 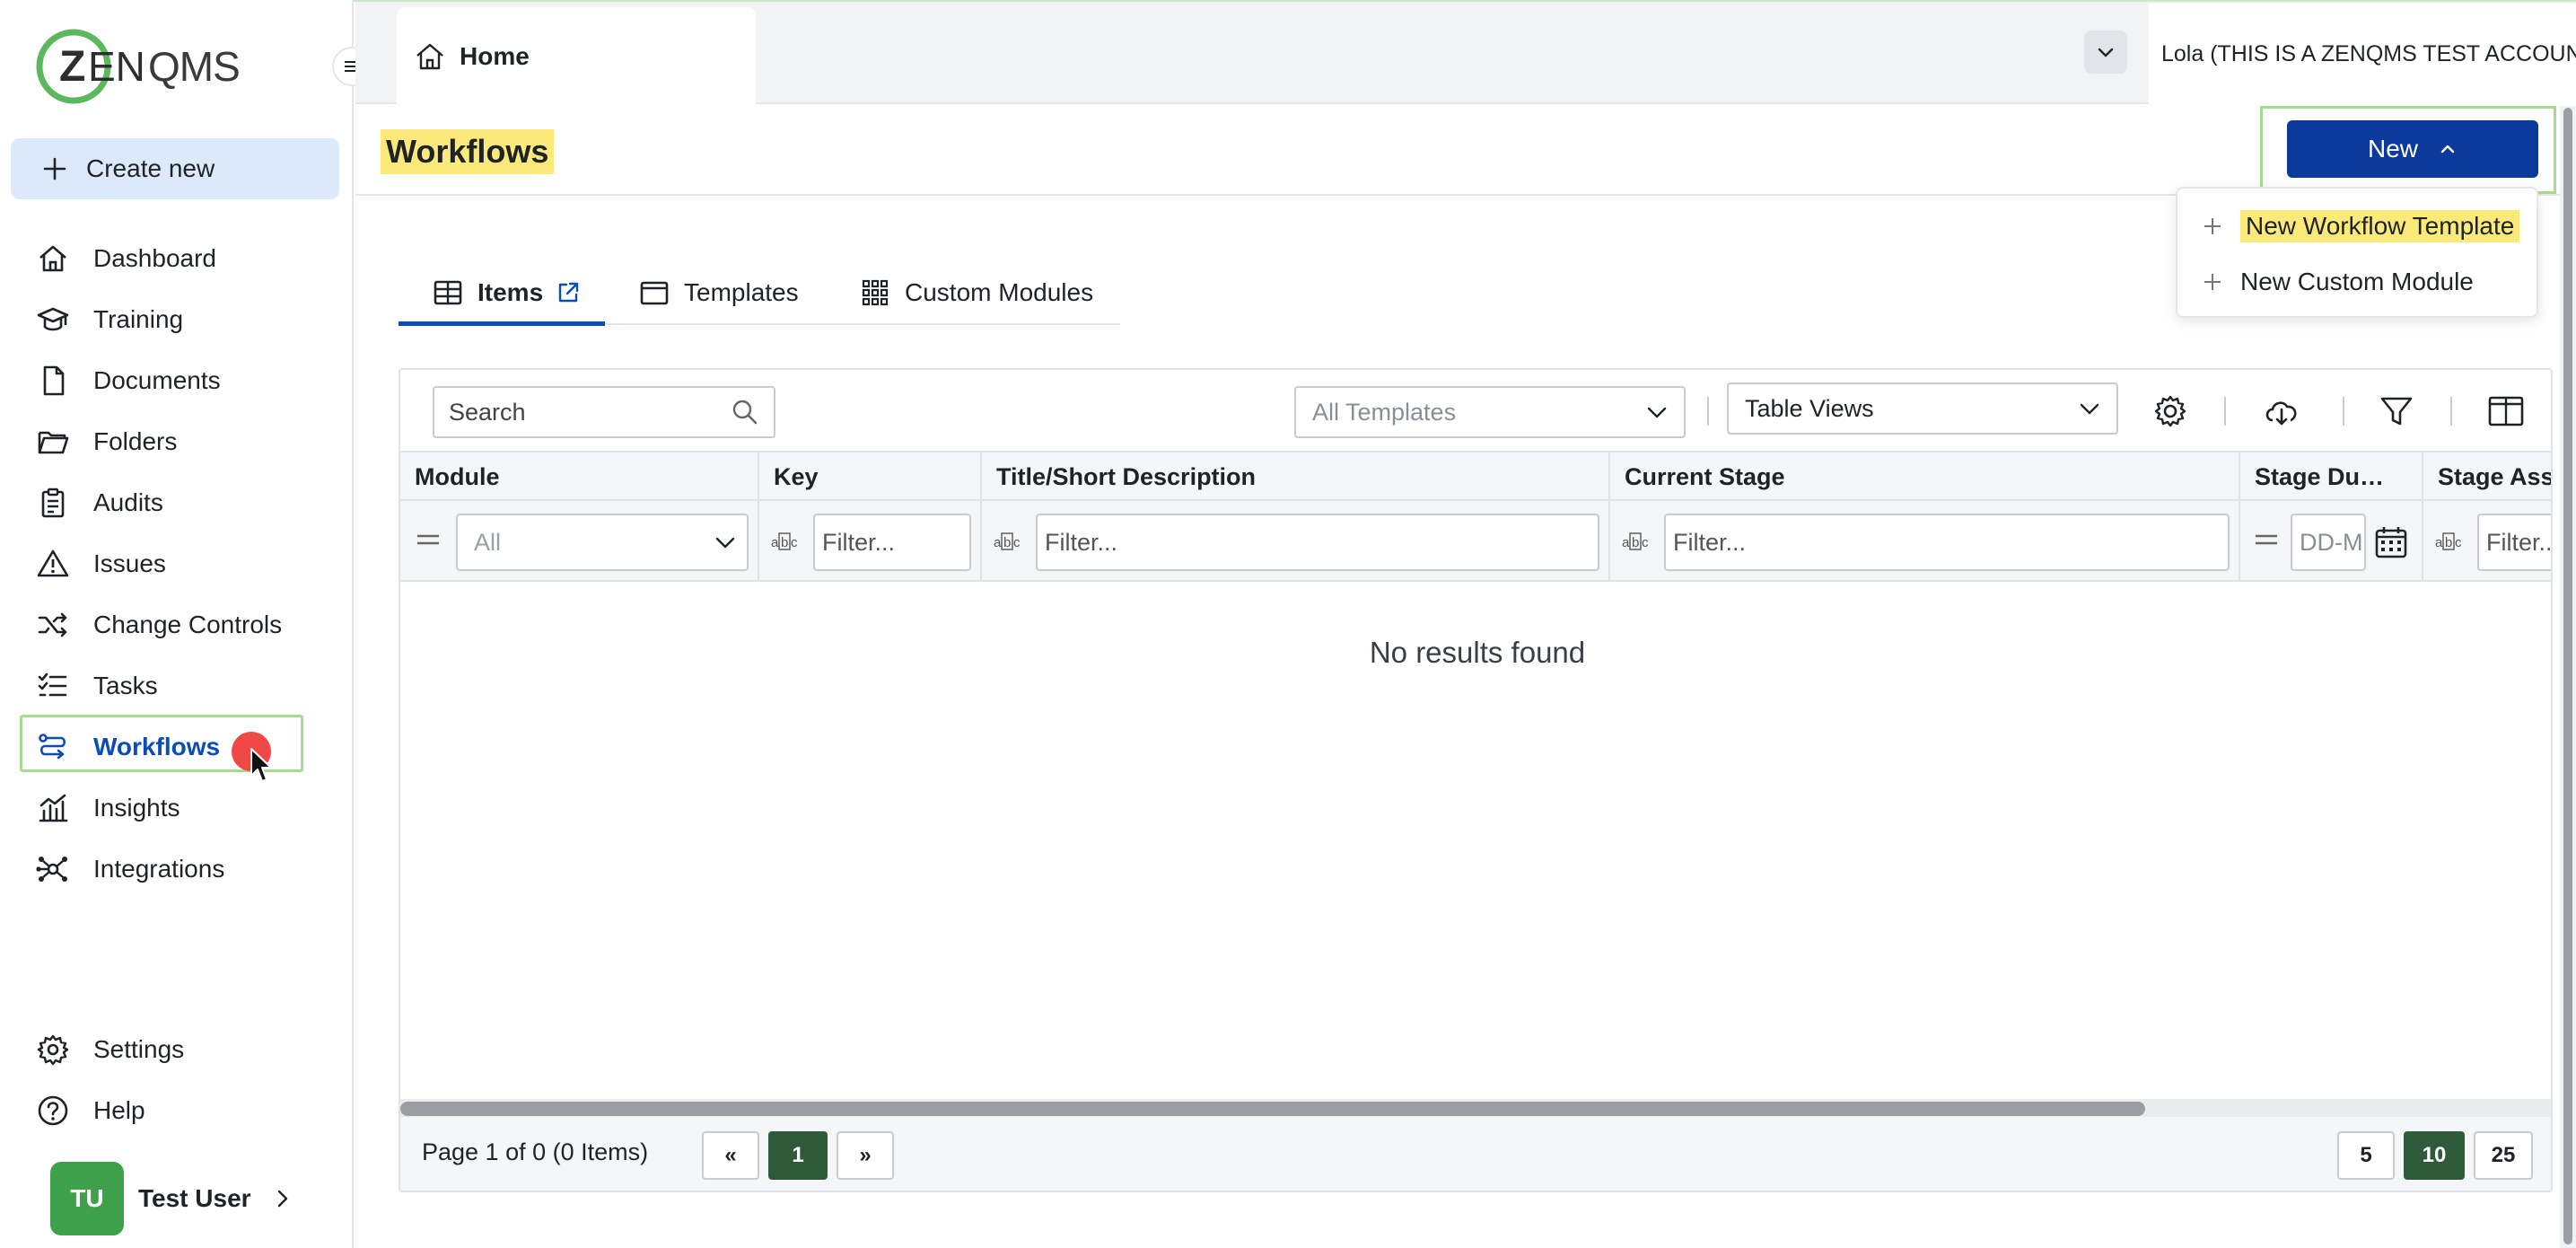 I want to click on template-select: All Templates, so click(x=1490, y=412).